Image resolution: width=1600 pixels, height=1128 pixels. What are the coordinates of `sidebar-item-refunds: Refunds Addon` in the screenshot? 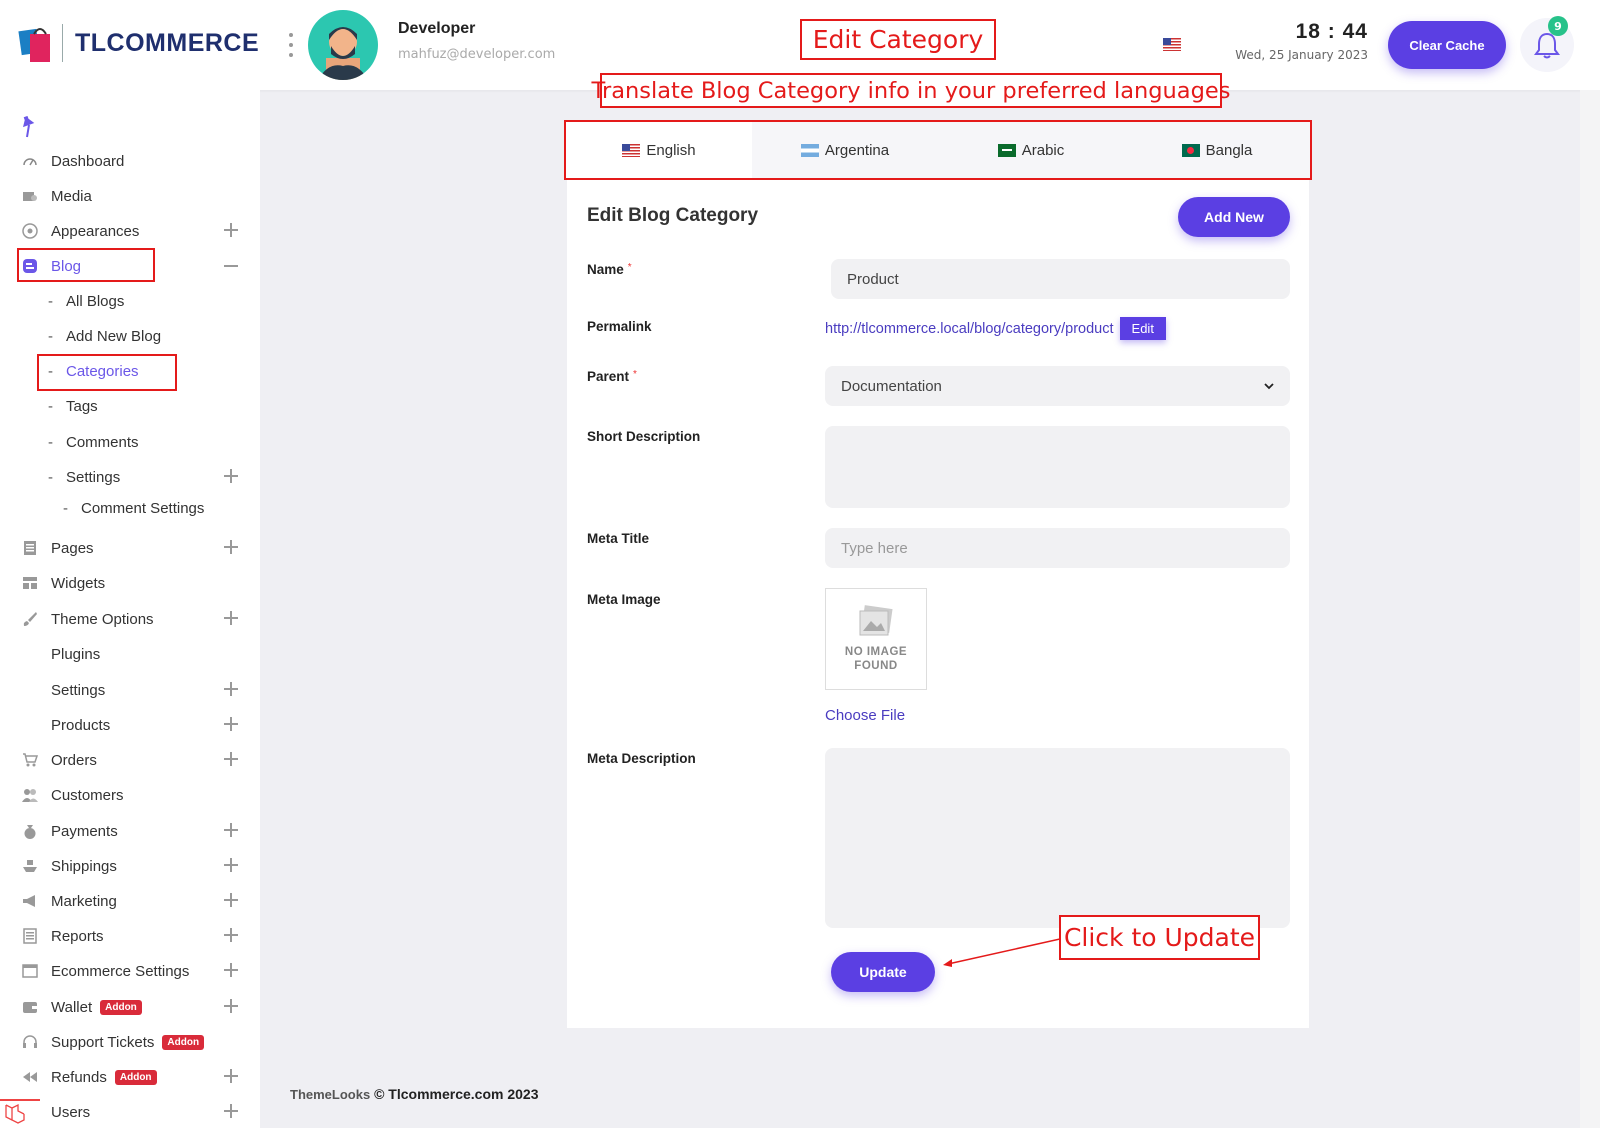 It's located at (130, 1077).